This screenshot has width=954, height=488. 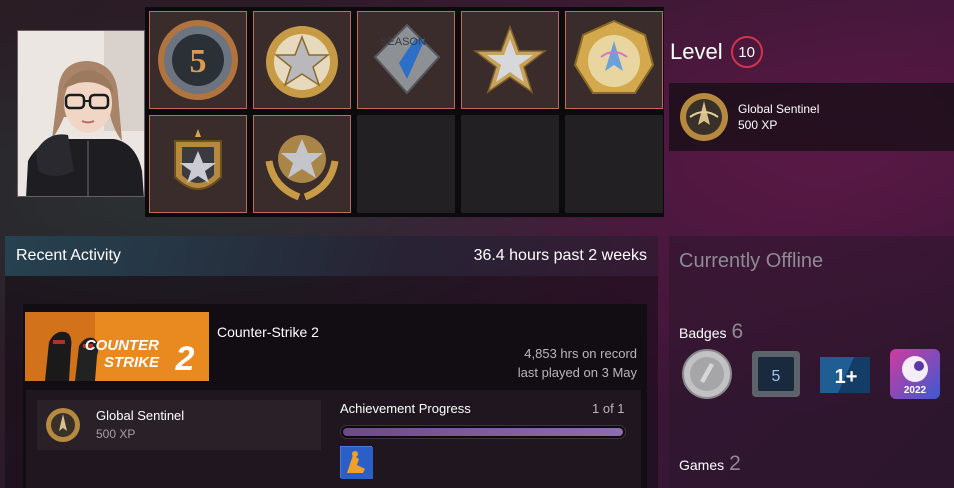 I want to click on silver-star-badge-icon, so click(x=510, y=59).